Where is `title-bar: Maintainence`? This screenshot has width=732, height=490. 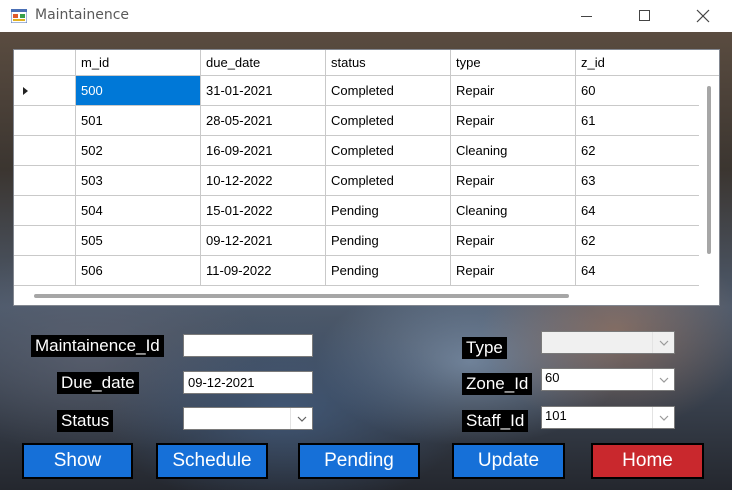 title-bar: Maintainence is located at coordinates (366, 16).